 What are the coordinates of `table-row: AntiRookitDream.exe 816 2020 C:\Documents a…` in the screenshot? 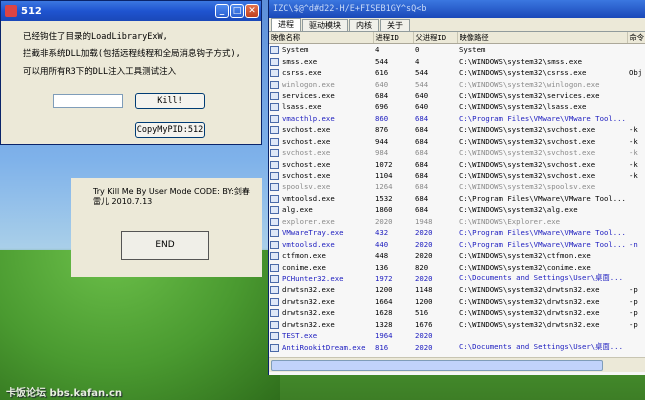 It's located at (457, 346).